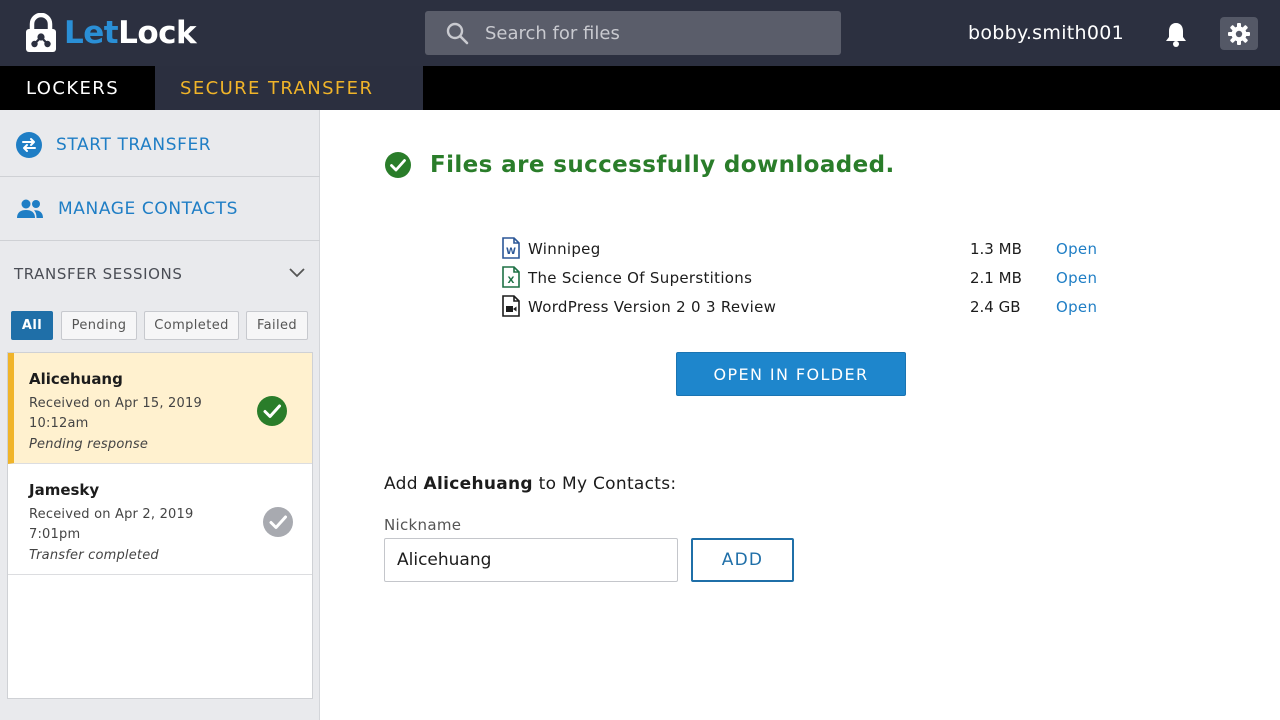 This screenshot has width=1280, height=720. I want to click on excel-doc-icon: X, so click(511, 277).